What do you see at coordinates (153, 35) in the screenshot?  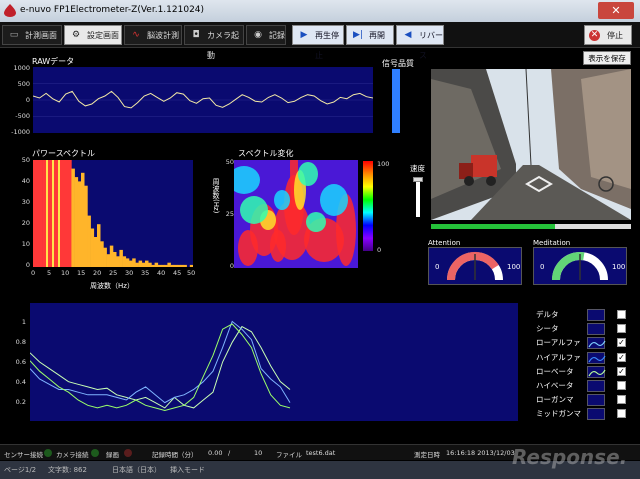 I see `eeg-measure-button: ∿ 脳波計測` at bounding box center [153, 35].